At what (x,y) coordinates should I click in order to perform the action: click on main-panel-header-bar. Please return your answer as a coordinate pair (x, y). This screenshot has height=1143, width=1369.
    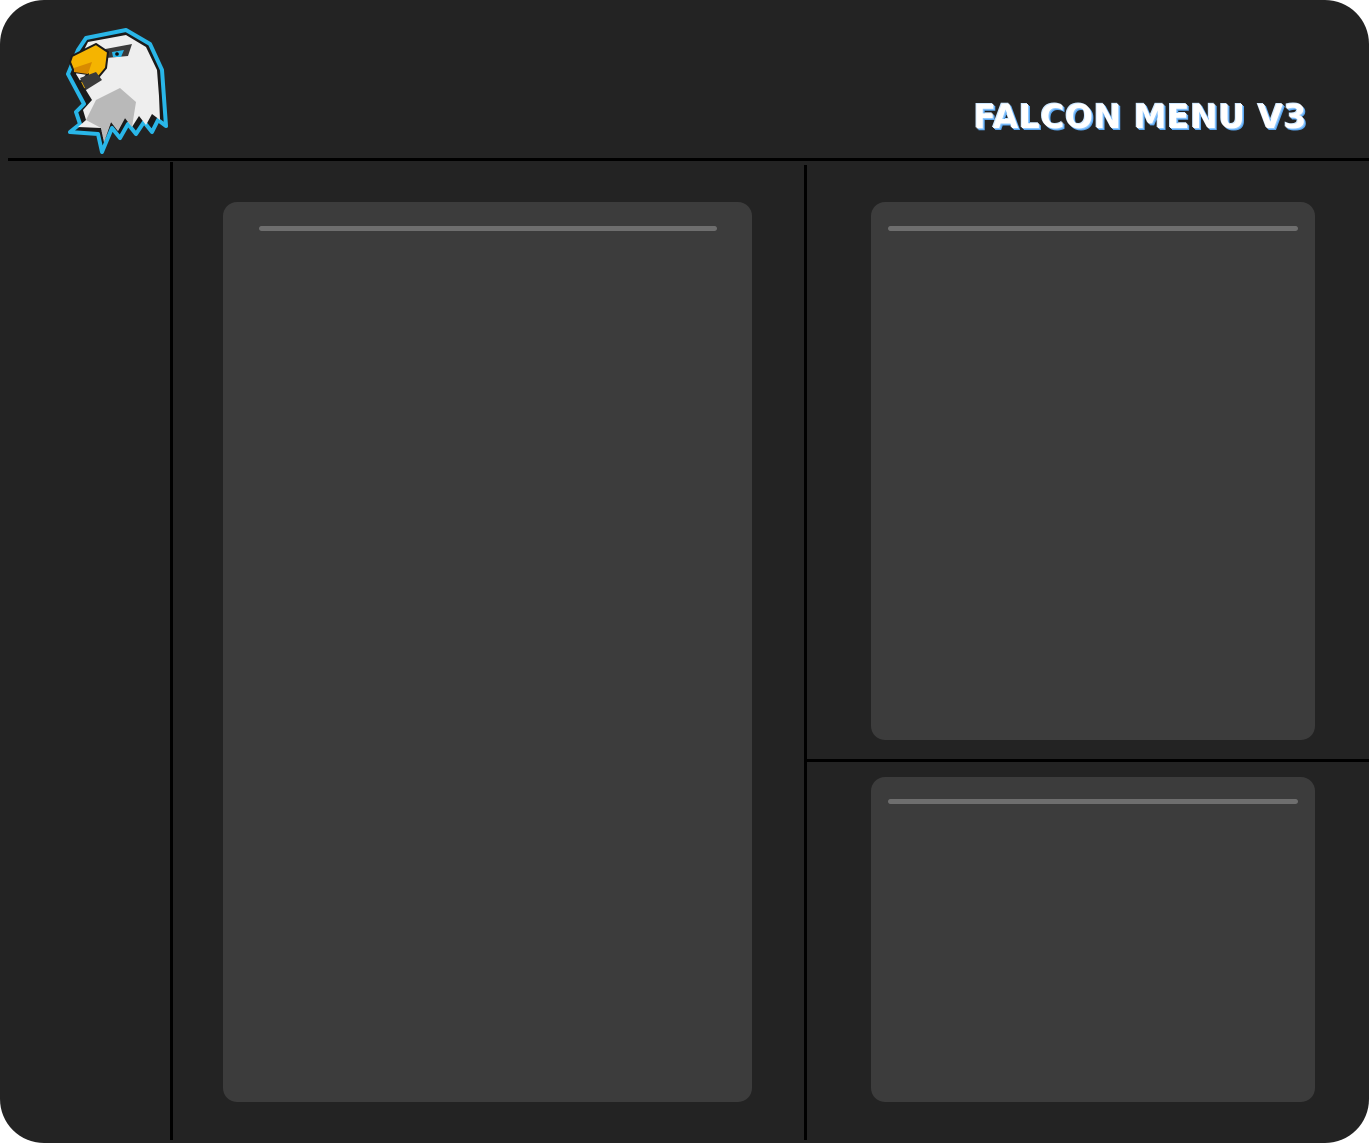
    Looking at the image, I should click on (488, 228).